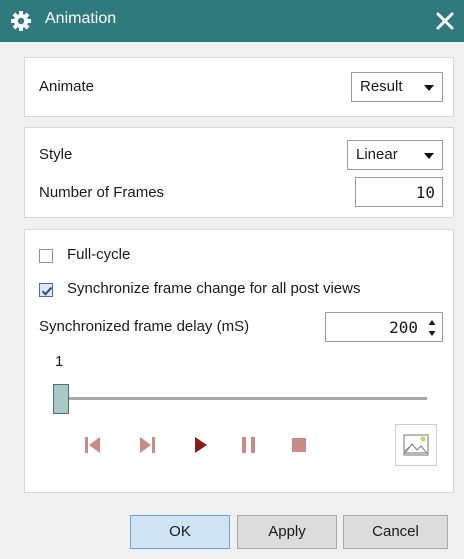  I want to click on apply-button: Apply, so click(287, 532).